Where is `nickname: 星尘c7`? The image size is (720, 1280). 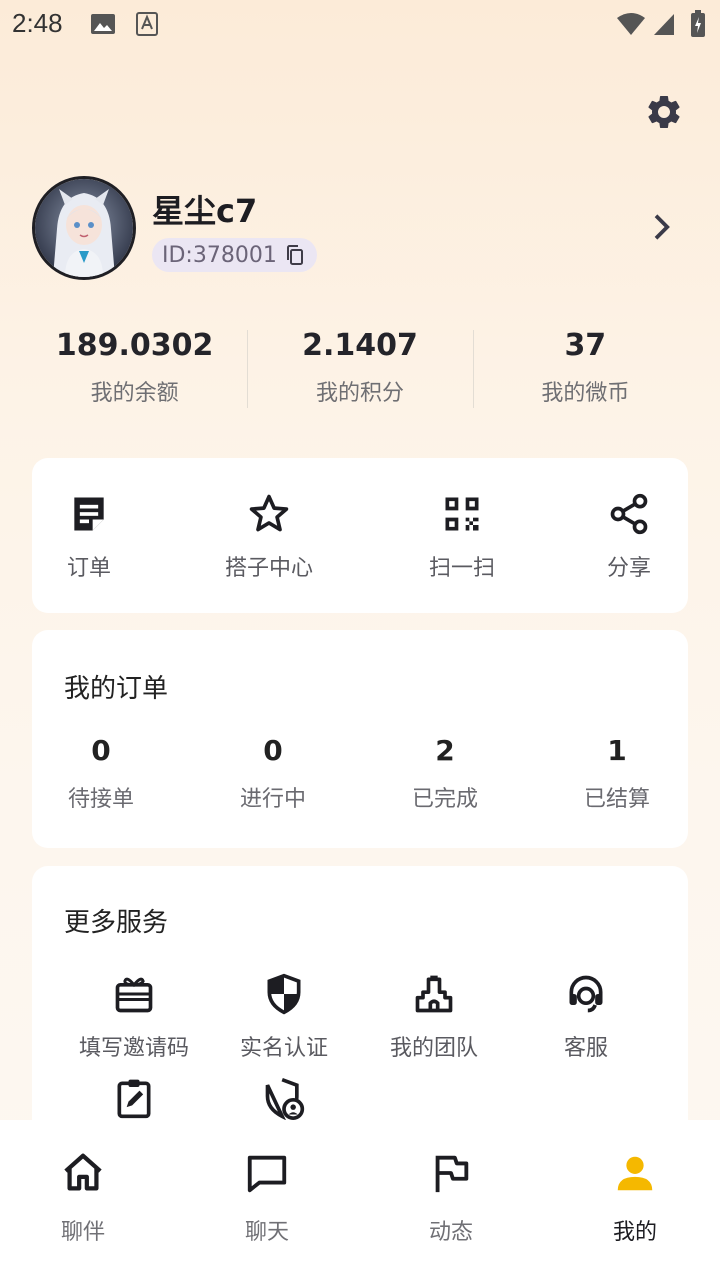 nickname: 星尘c7 is located at coordinates (205, 211).